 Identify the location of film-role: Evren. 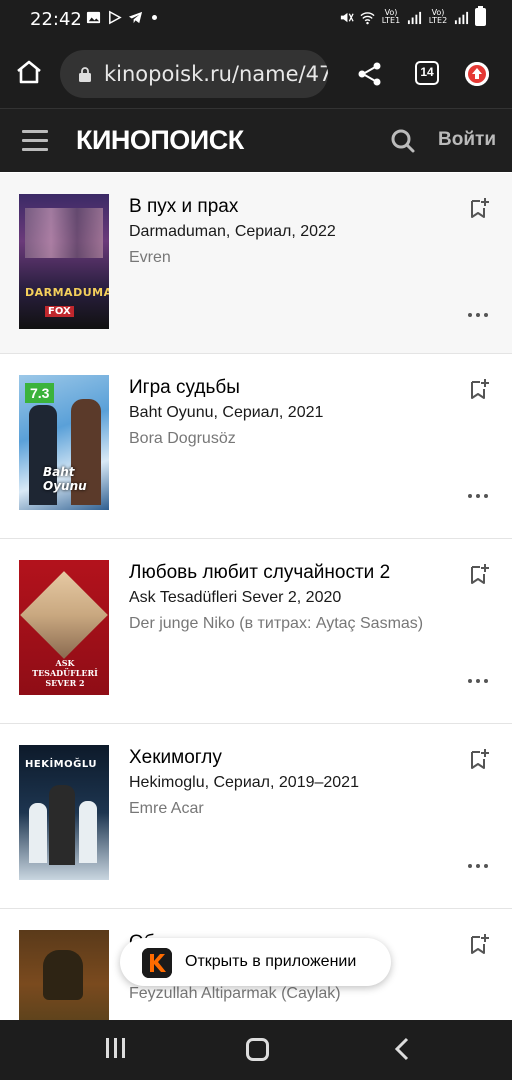
(150, 257).